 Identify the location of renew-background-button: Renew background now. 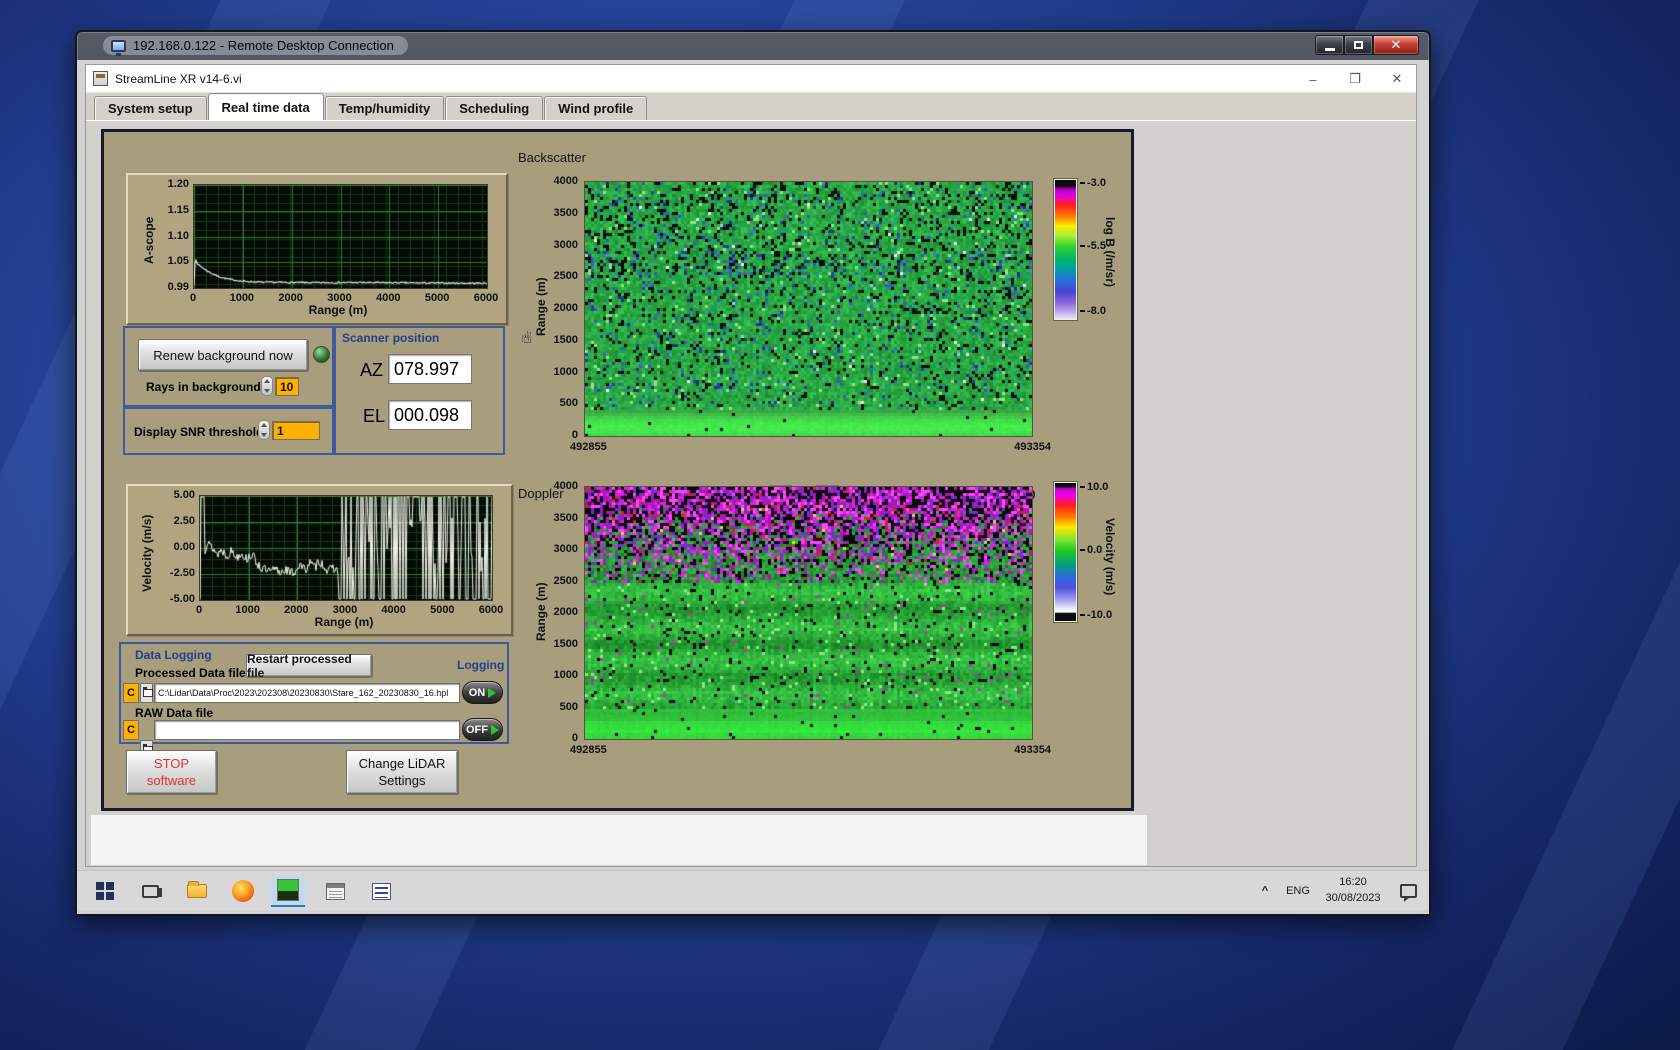
(223, 355).